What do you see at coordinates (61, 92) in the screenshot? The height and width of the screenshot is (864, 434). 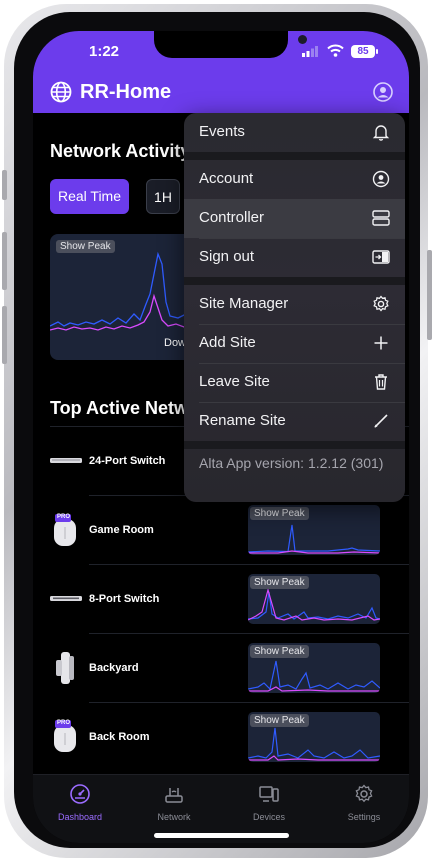 I see `globe-icon` at bounding box center [61, 92].